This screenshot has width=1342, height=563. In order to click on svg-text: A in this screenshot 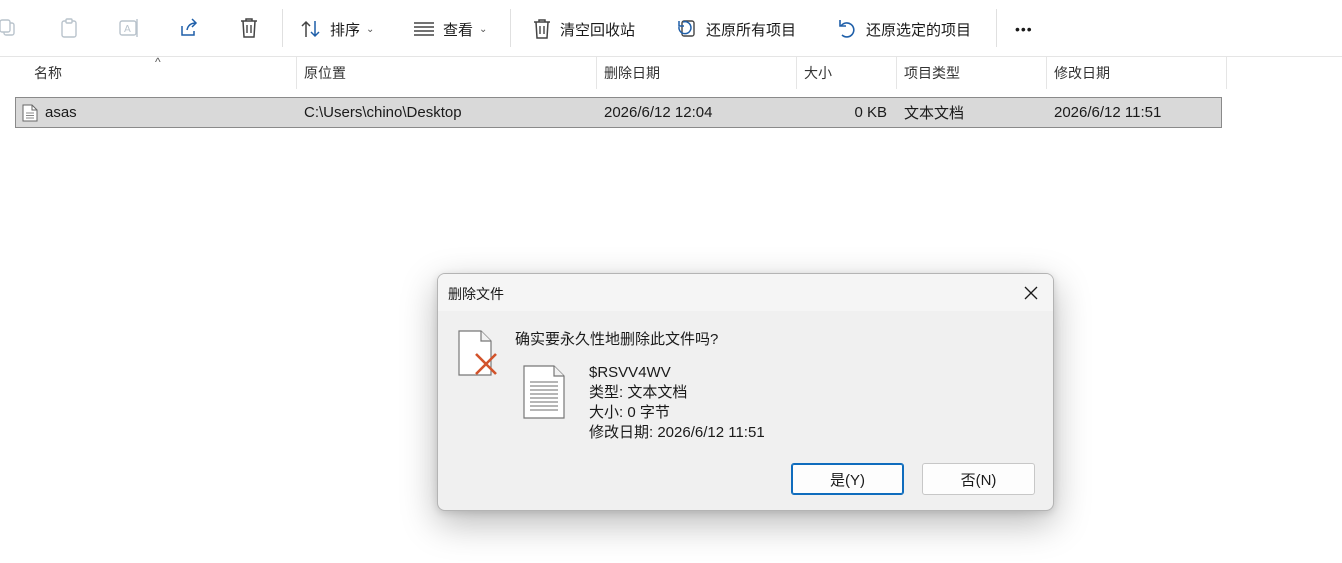, I will do `click(127, 29)`.